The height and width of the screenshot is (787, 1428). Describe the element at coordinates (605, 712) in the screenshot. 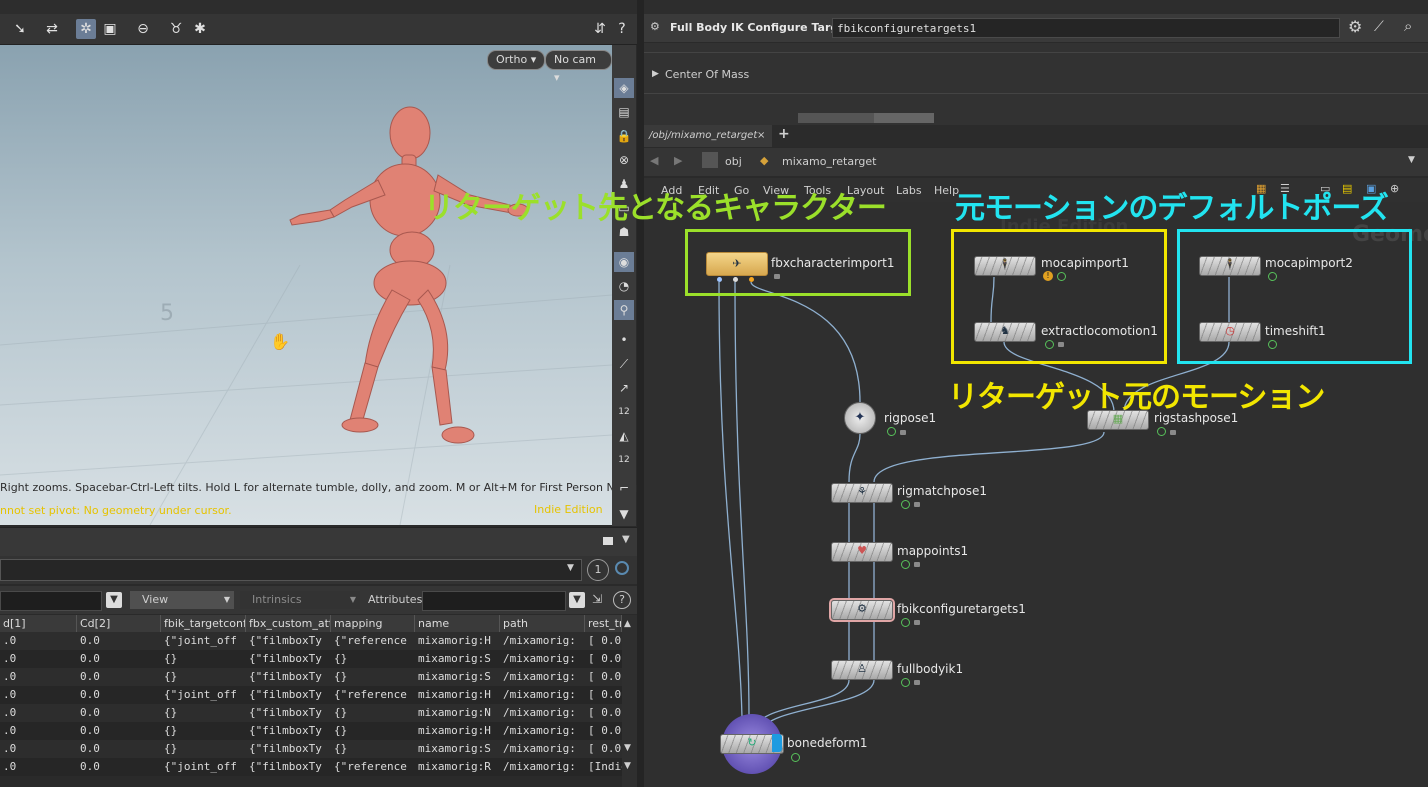

I see `table-cell: [ 0.0` at that location.